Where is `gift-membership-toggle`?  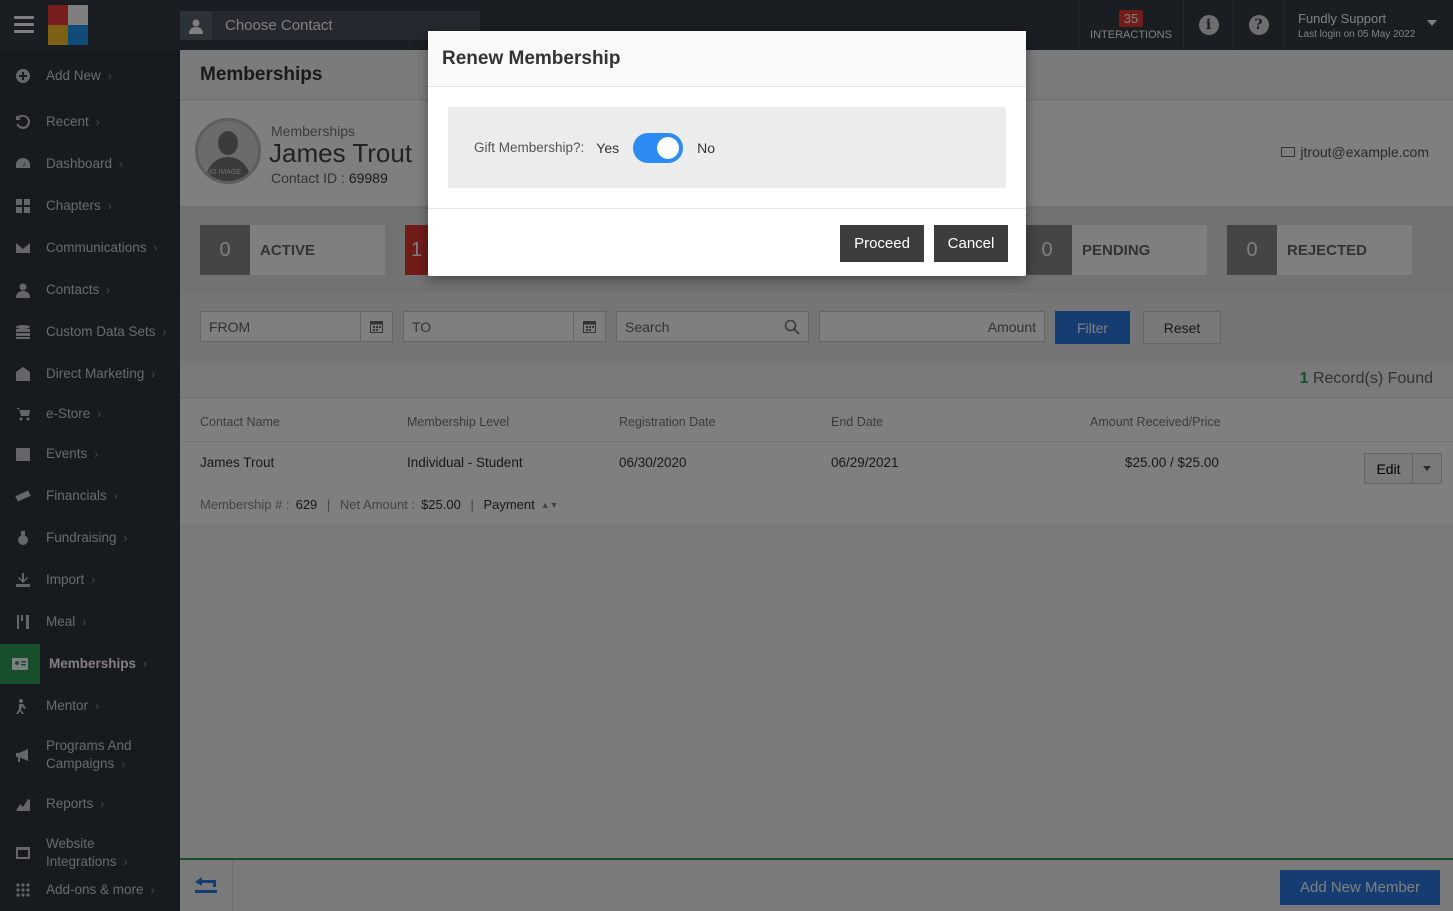
gift-membership-toggle is located at coordinates (658, 147).